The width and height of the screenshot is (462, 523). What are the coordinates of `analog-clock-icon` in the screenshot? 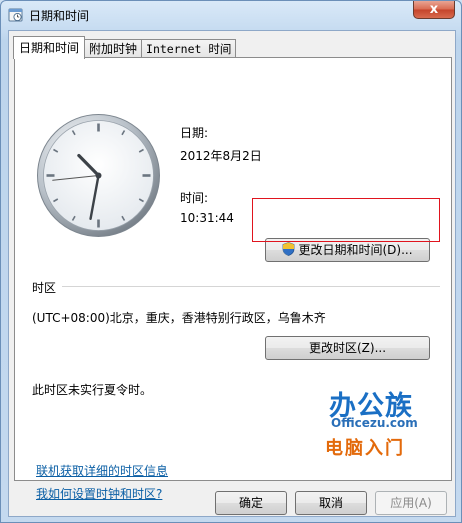 It's located at (98, 175).